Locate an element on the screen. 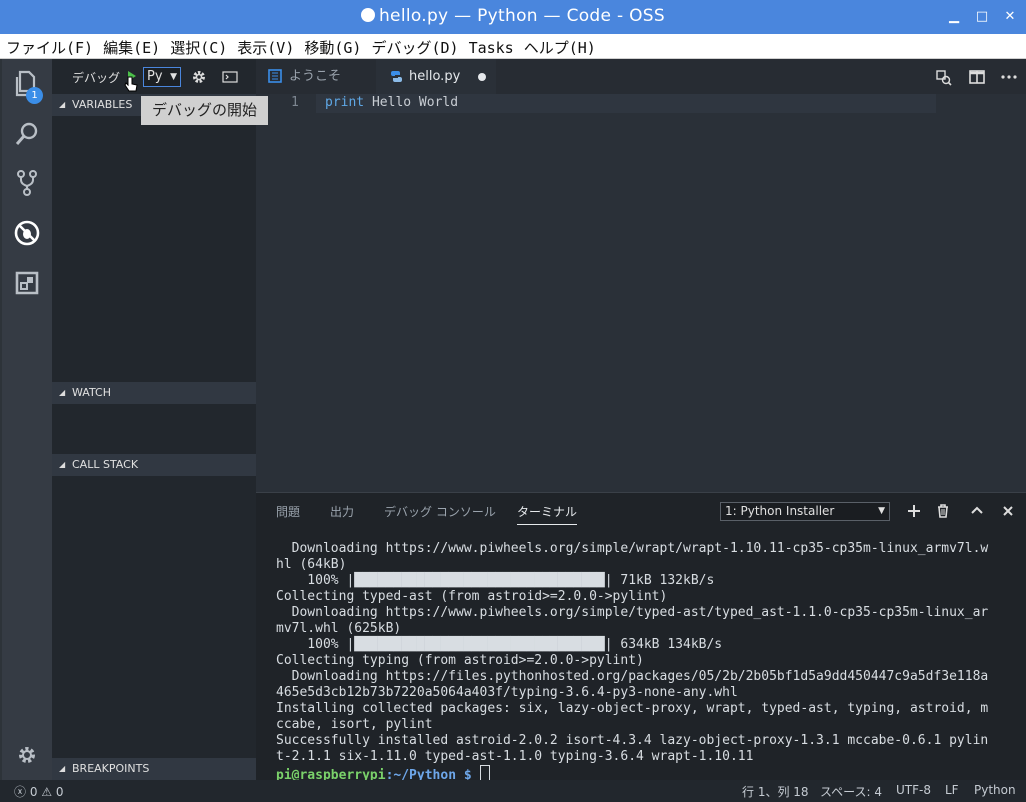 This screenshot has height=802, width=1026. line-number: 1 is located at coordinates (295, 102).